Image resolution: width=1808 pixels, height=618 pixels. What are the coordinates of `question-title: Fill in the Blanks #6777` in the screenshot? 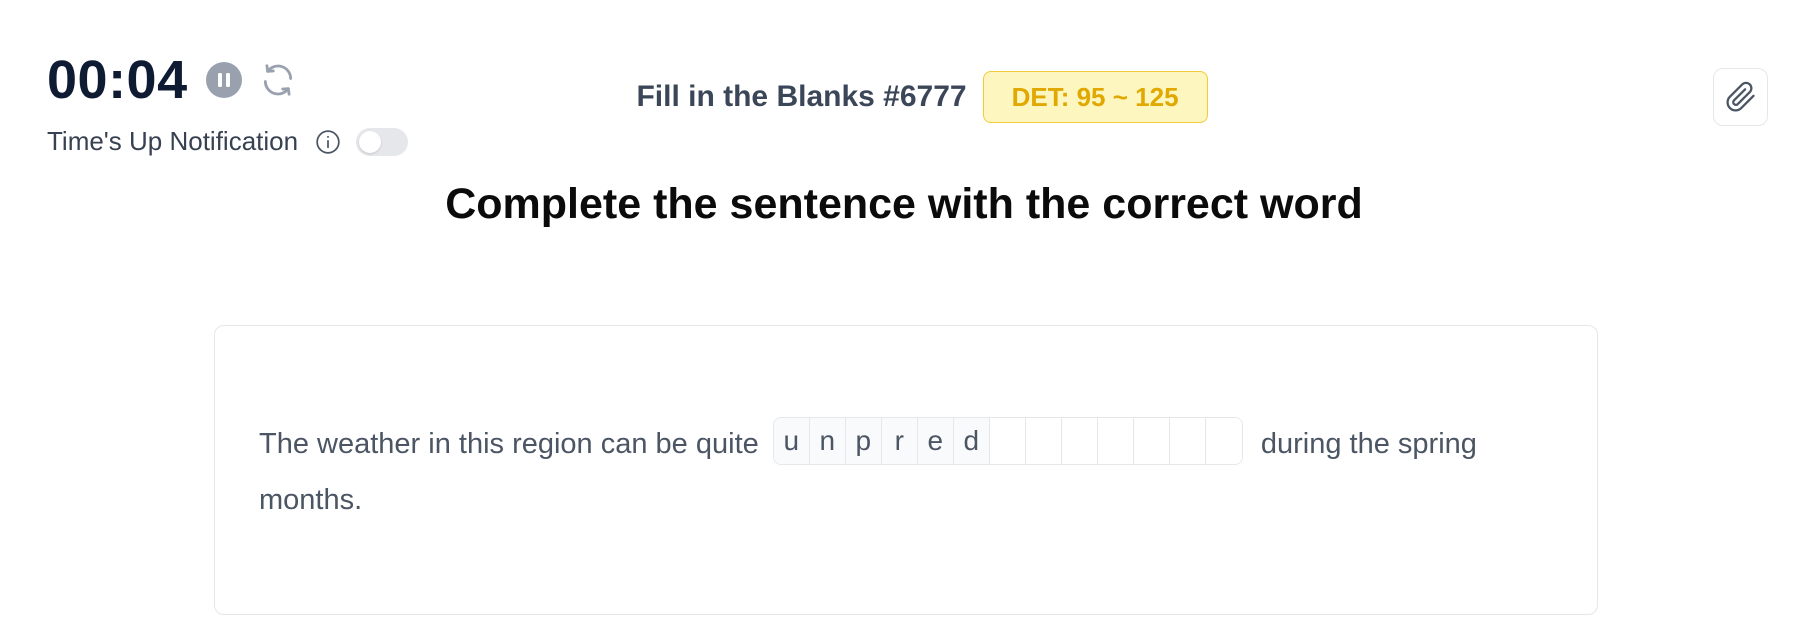 It's located at (801, 96).